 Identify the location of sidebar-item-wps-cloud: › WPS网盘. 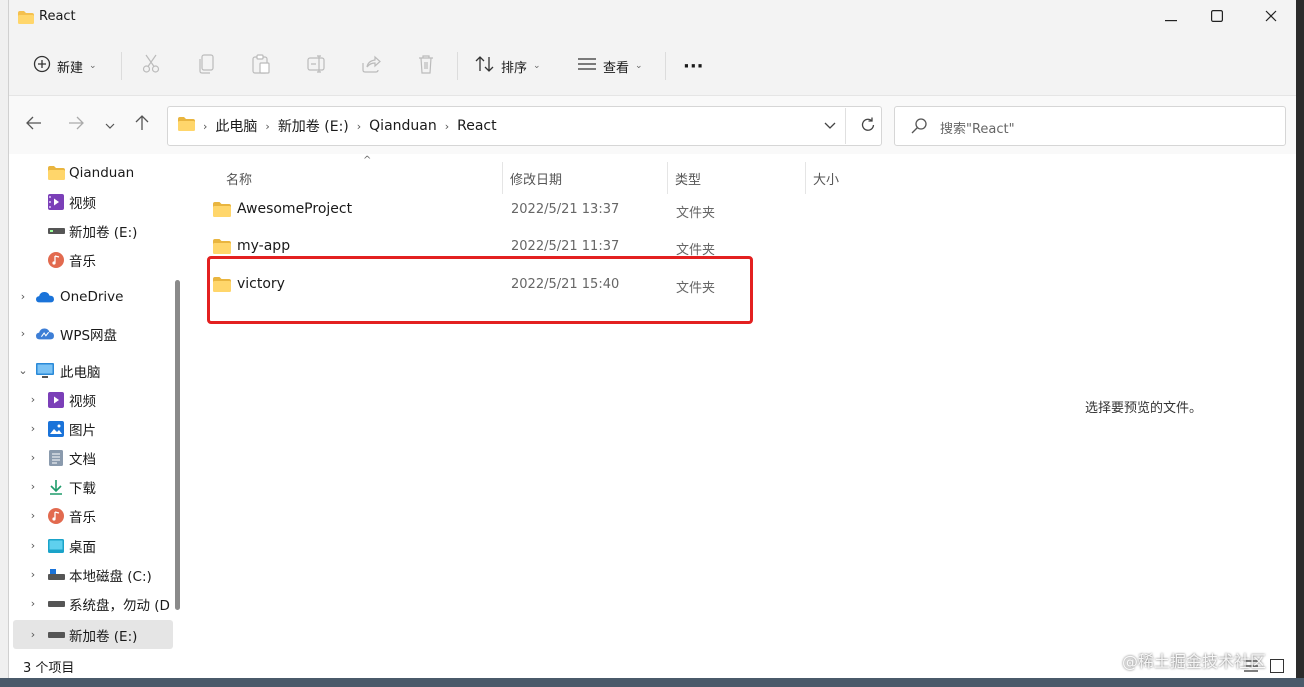
(95, 333).